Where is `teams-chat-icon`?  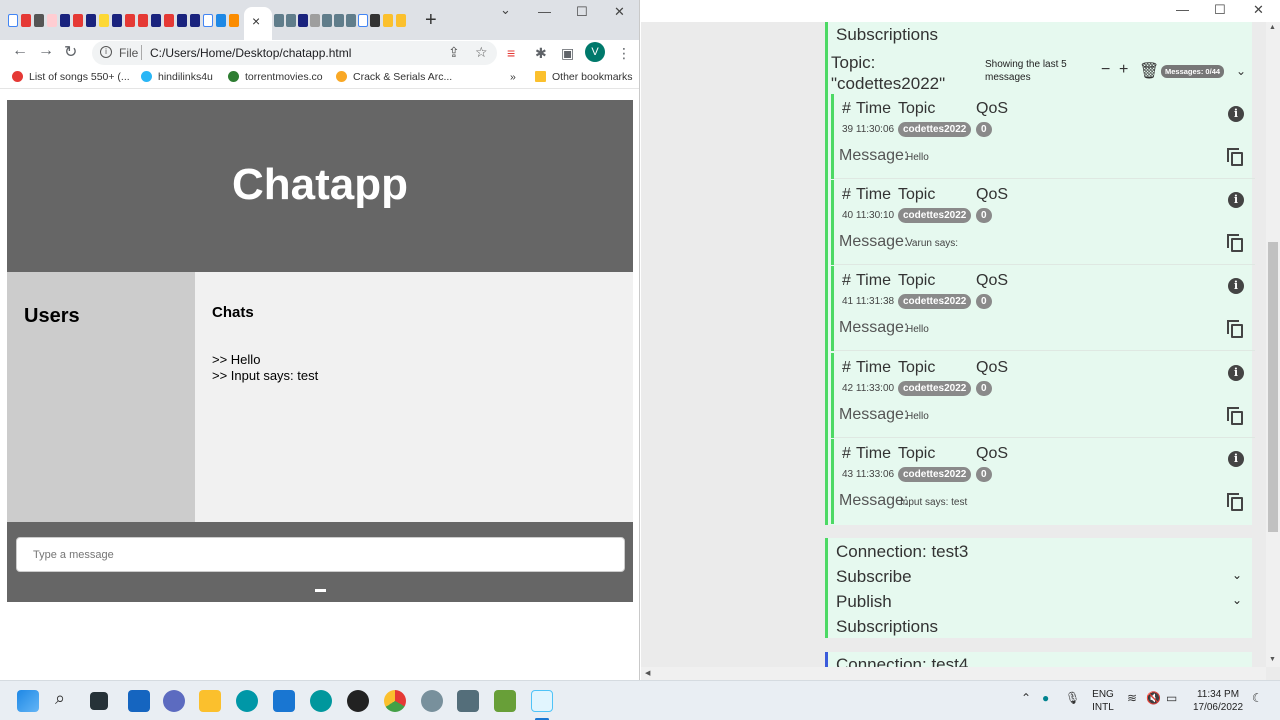 teams-chat-icon is located at coordinates (174, 701).